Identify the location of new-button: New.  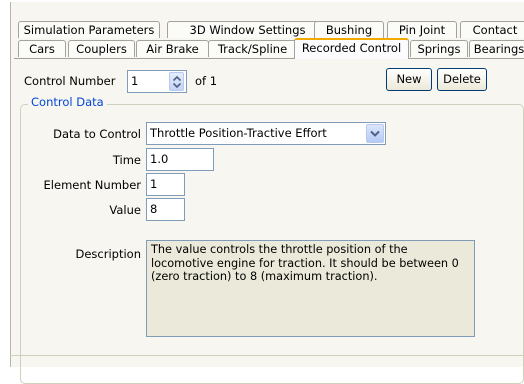
(409, 79).